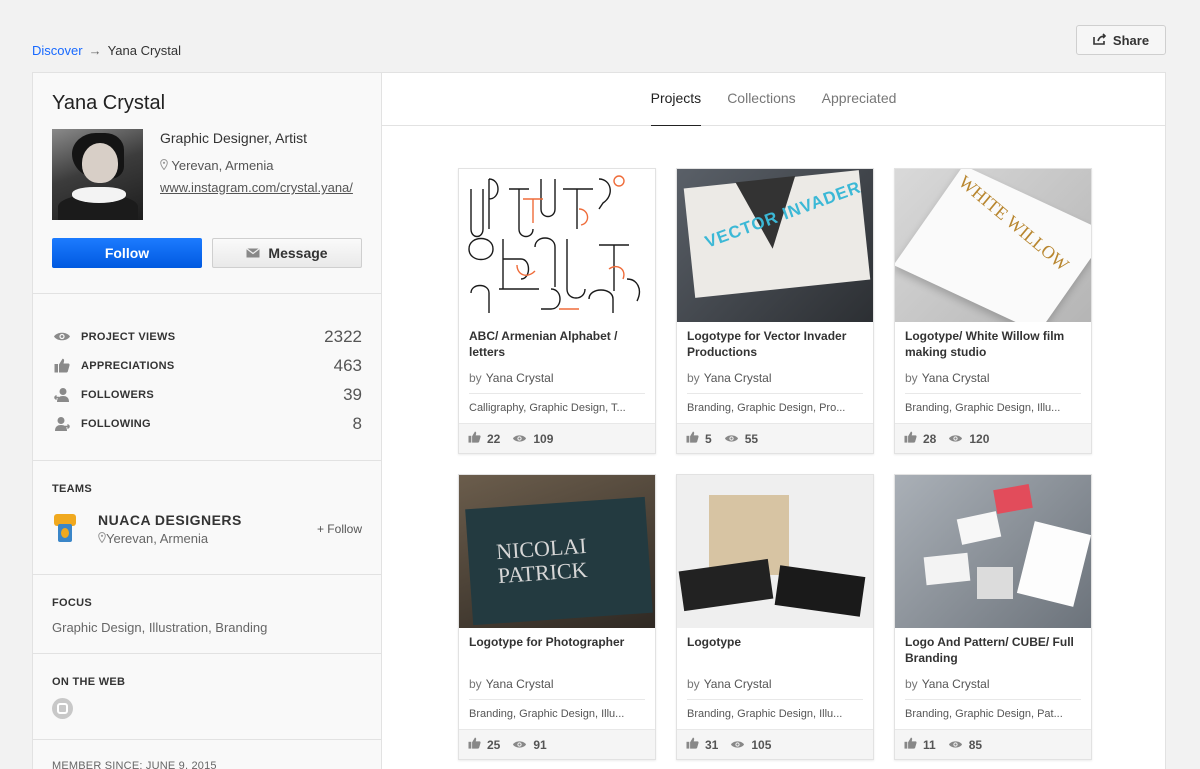  Describe the element at coordinates (975, 744) in the screenshot. I see `project-views: 85` at that location.